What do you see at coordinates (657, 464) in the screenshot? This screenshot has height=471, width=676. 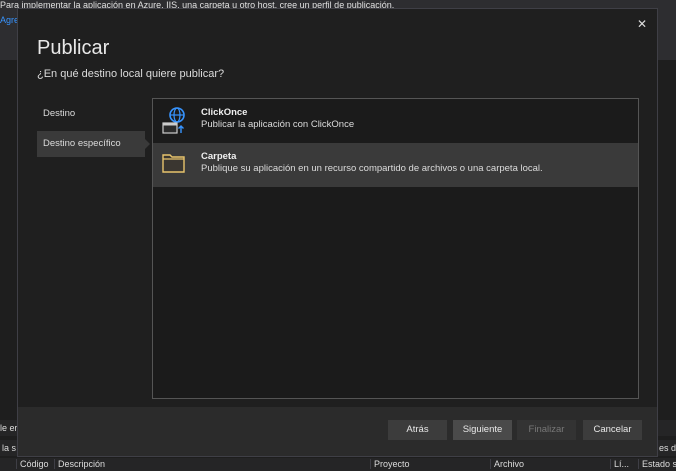 I see `column-state: Estado s` at bounding box center [657, 464].